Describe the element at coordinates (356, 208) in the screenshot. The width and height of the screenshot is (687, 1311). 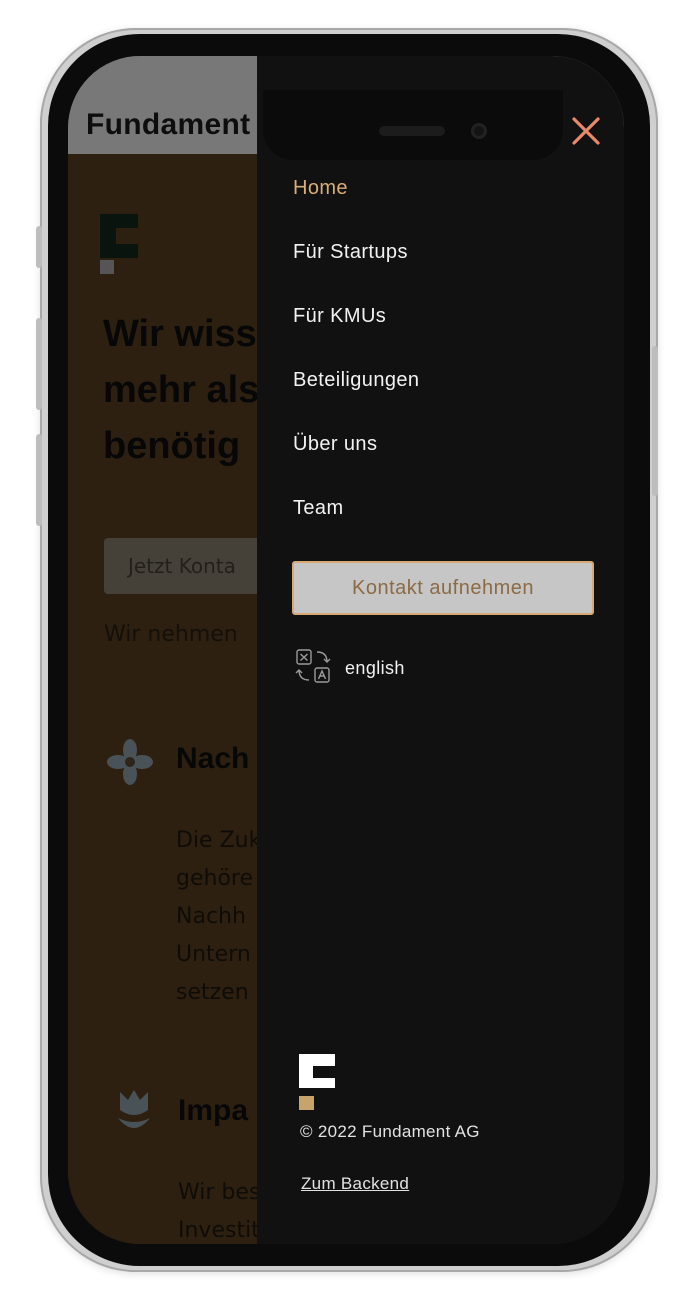
I see `nav-item-home: Home` at that location.